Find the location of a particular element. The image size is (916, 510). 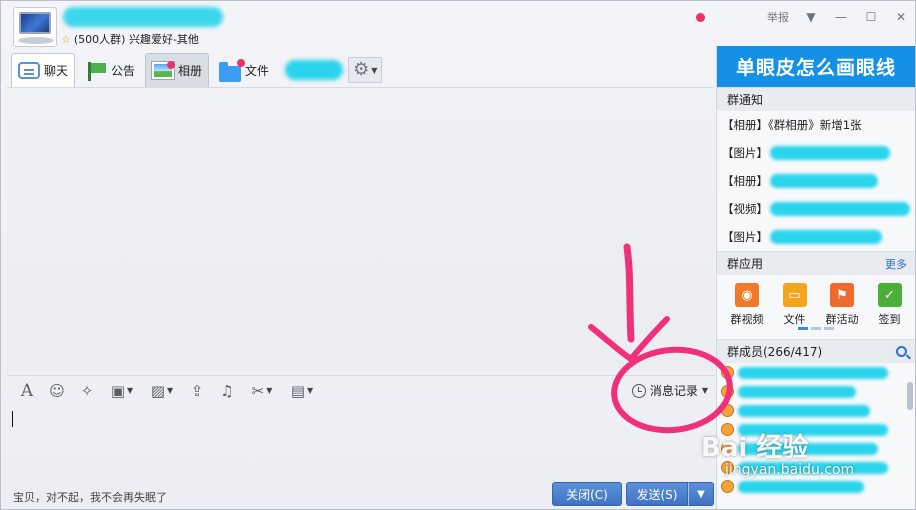

text-cursor is located at coordinates (12, 419).